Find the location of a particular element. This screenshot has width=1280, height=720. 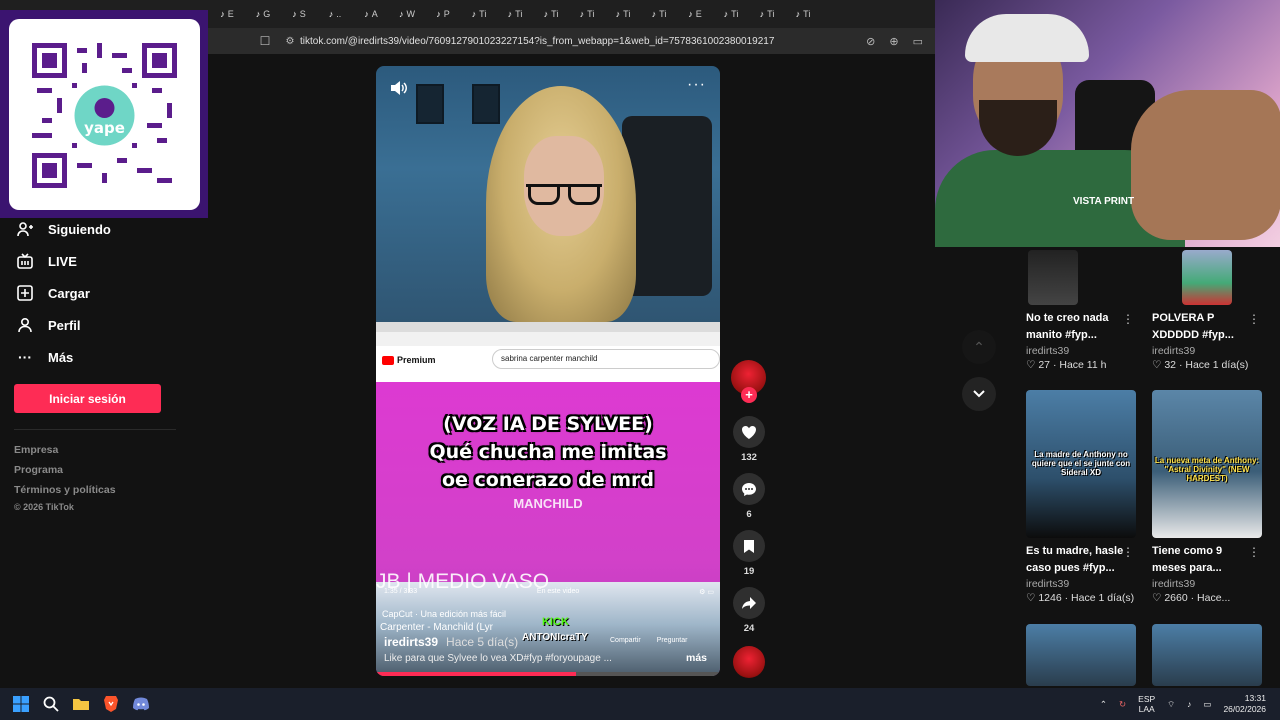

chevron-up-icon: ⌃ is located at coordinates (1103, 704).